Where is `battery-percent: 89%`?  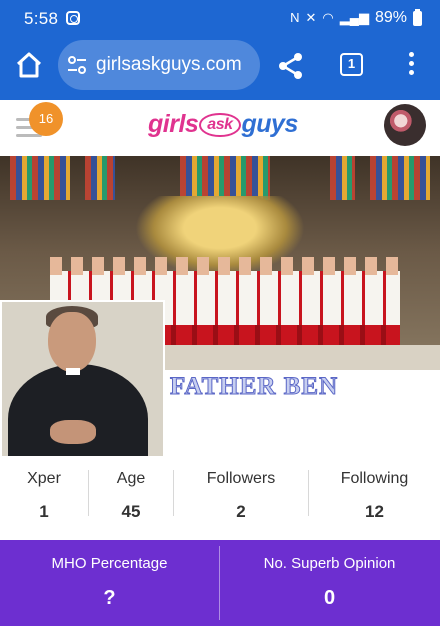 battery-percent: 89% is located at coordinates (390, 17).